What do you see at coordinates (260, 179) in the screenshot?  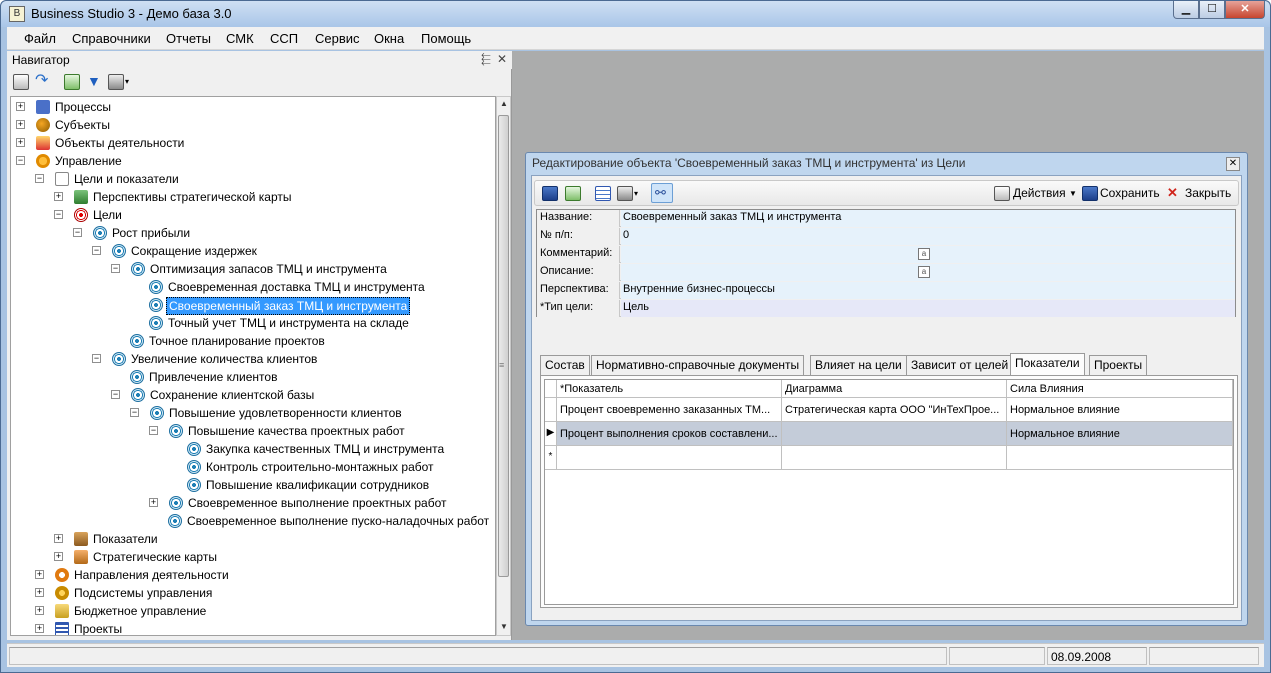 I see `tree-node-goals-indicators: − Цели и показатели` at bounding box center [260, 179].